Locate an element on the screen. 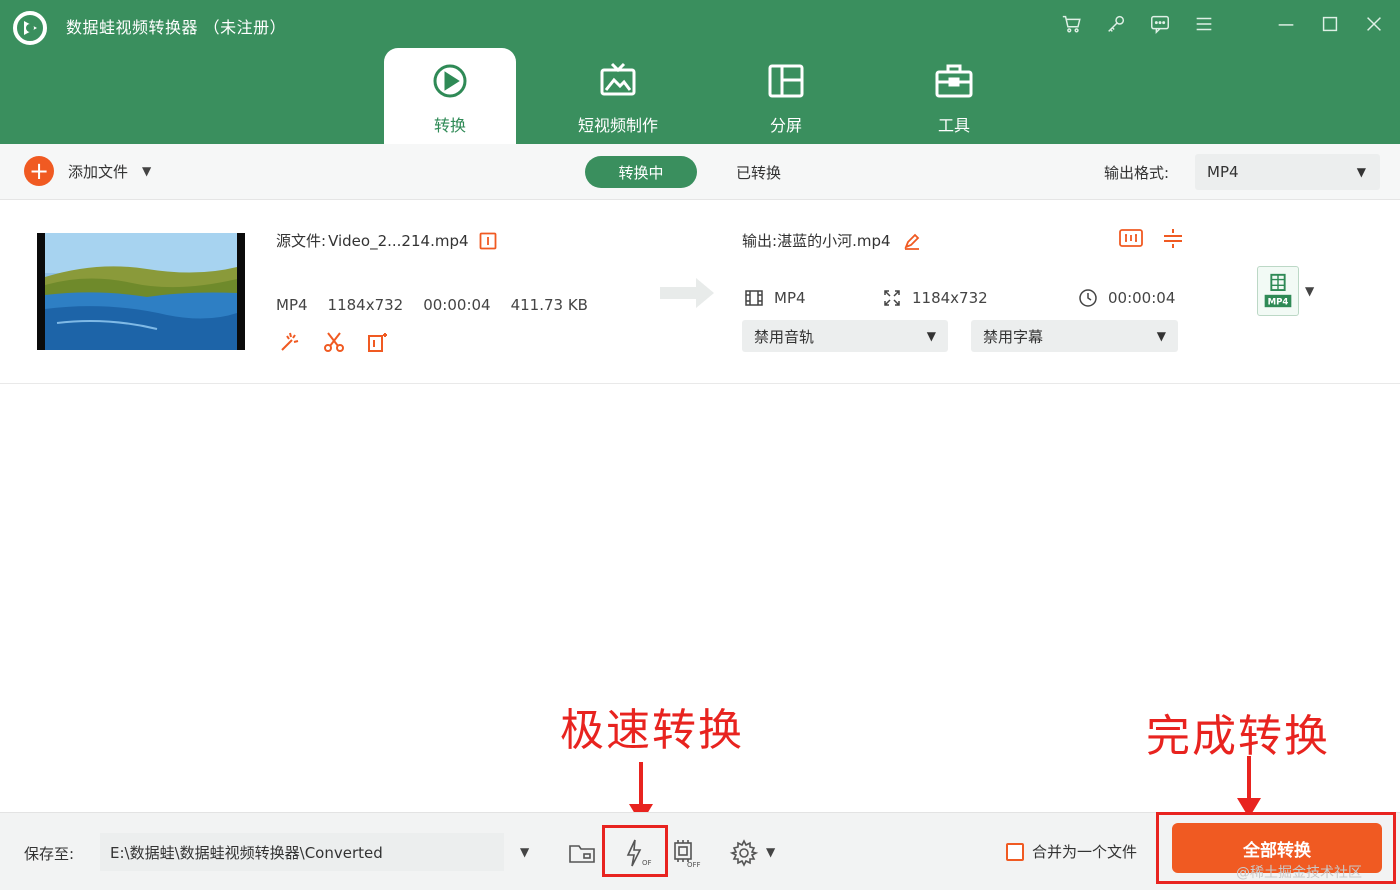 This screenshot has width=1400, height=890. output-format-info: MP4 is located at coordinates (775, 298).